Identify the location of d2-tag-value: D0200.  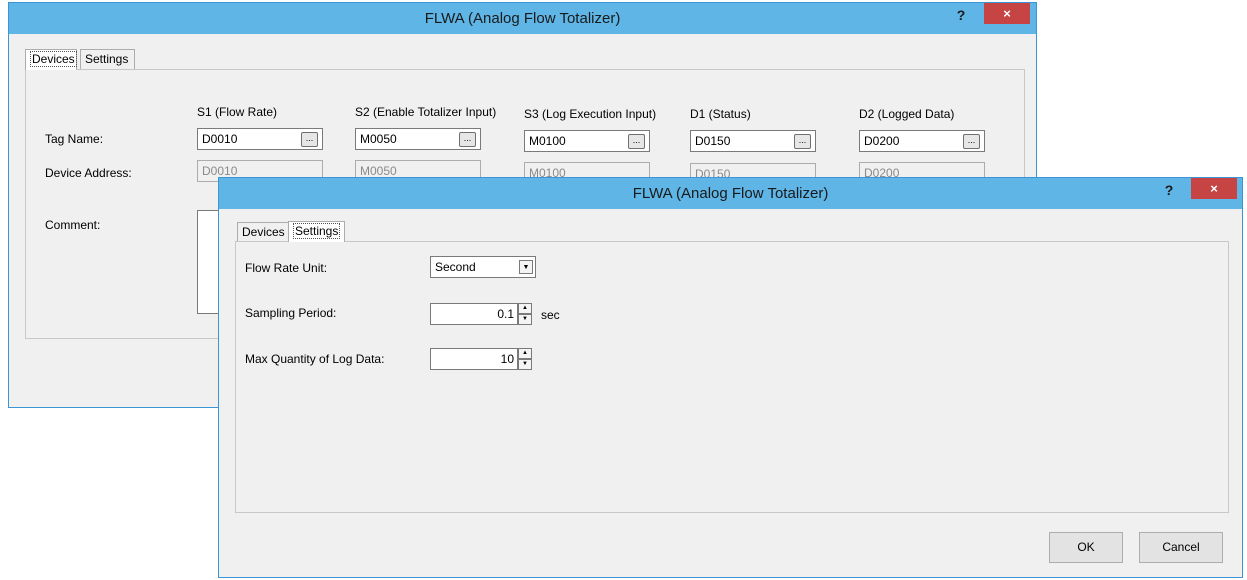
(882, 141).